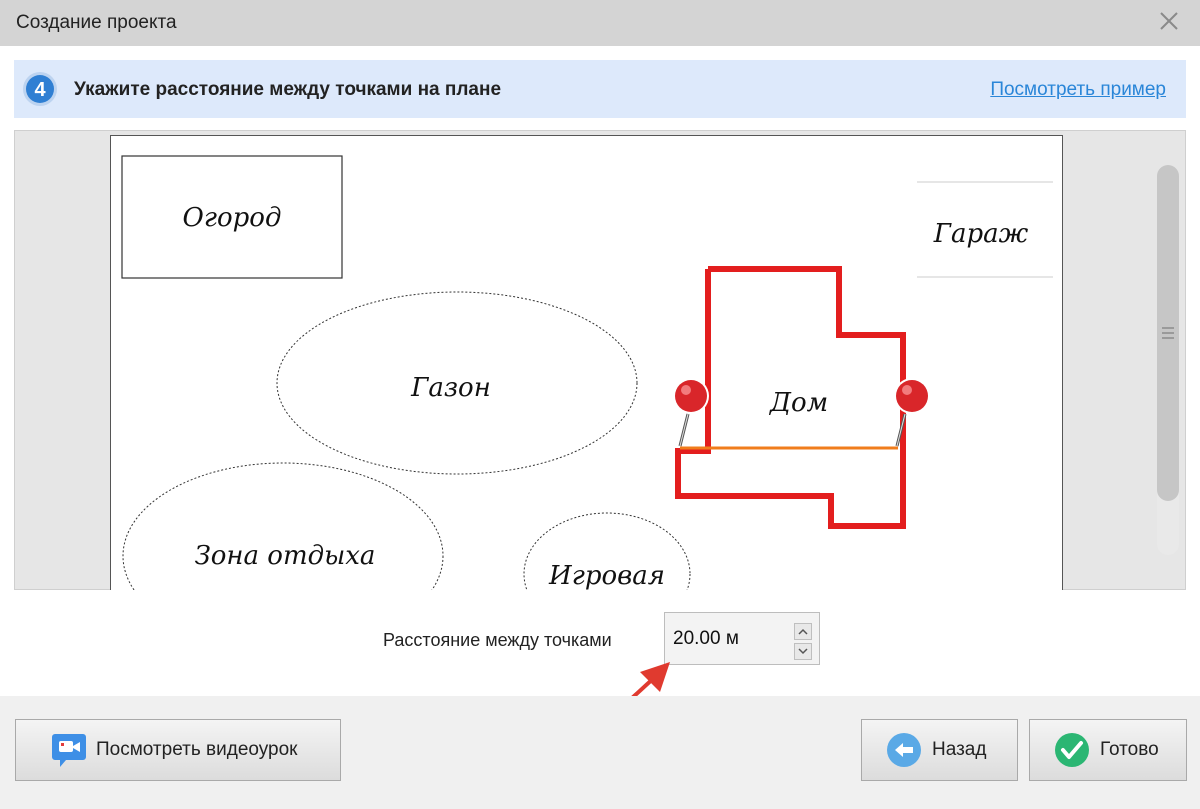  What do you see at coordinates (1078, 90) in the screenshot?
I see `view-example-link: Посмотреть пример` at bounding box center [1078, 90].